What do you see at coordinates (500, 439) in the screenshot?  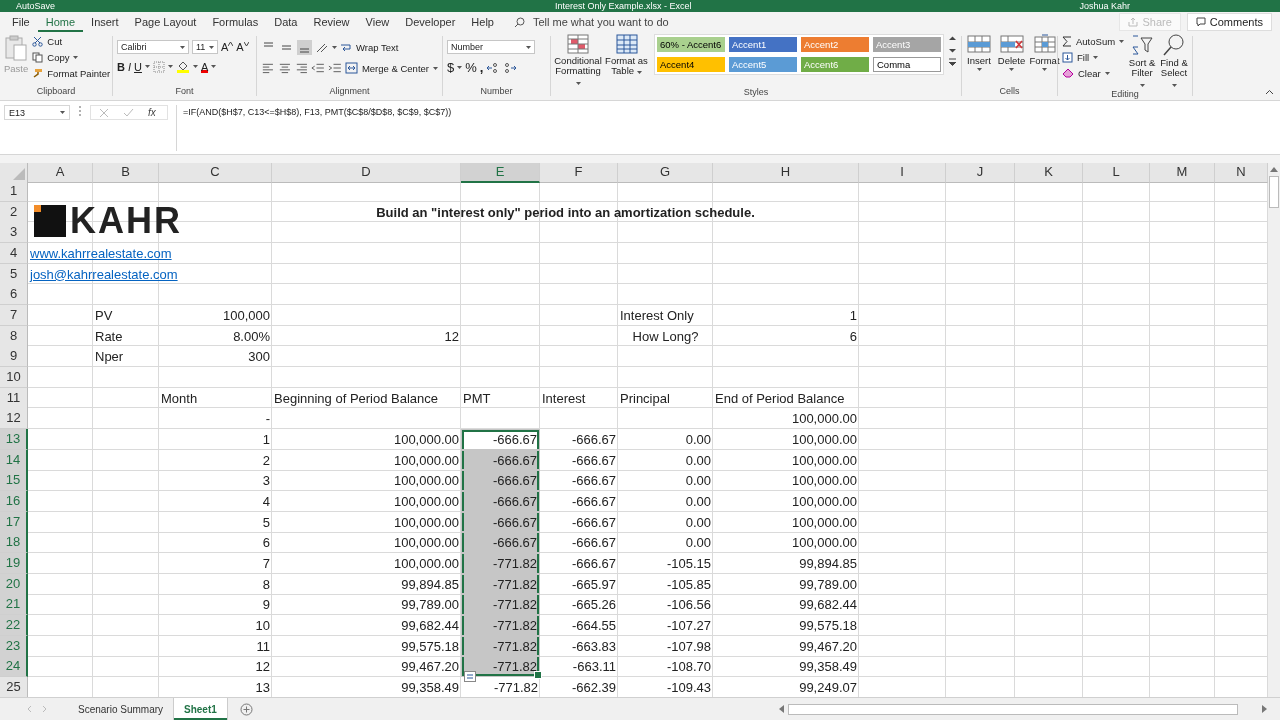 I see `active-cell: -666.67` at bounding box center [500, 439].